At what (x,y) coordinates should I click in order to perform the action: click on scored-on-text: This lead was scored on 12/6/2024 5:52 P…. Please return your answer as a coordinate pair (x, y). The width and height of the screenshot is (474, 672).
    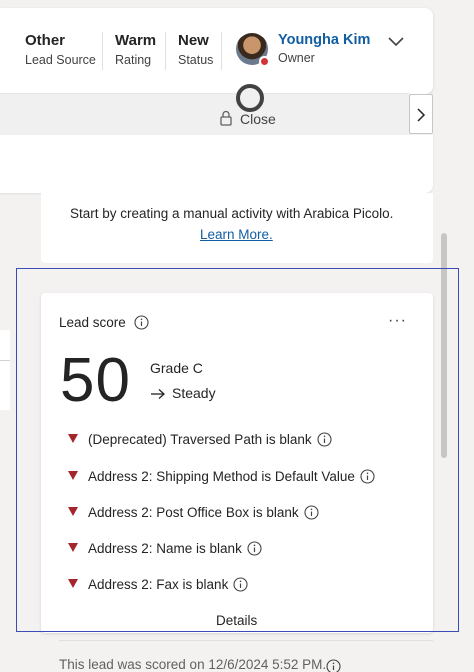
    Looking at the image, I should click on (193, 664).